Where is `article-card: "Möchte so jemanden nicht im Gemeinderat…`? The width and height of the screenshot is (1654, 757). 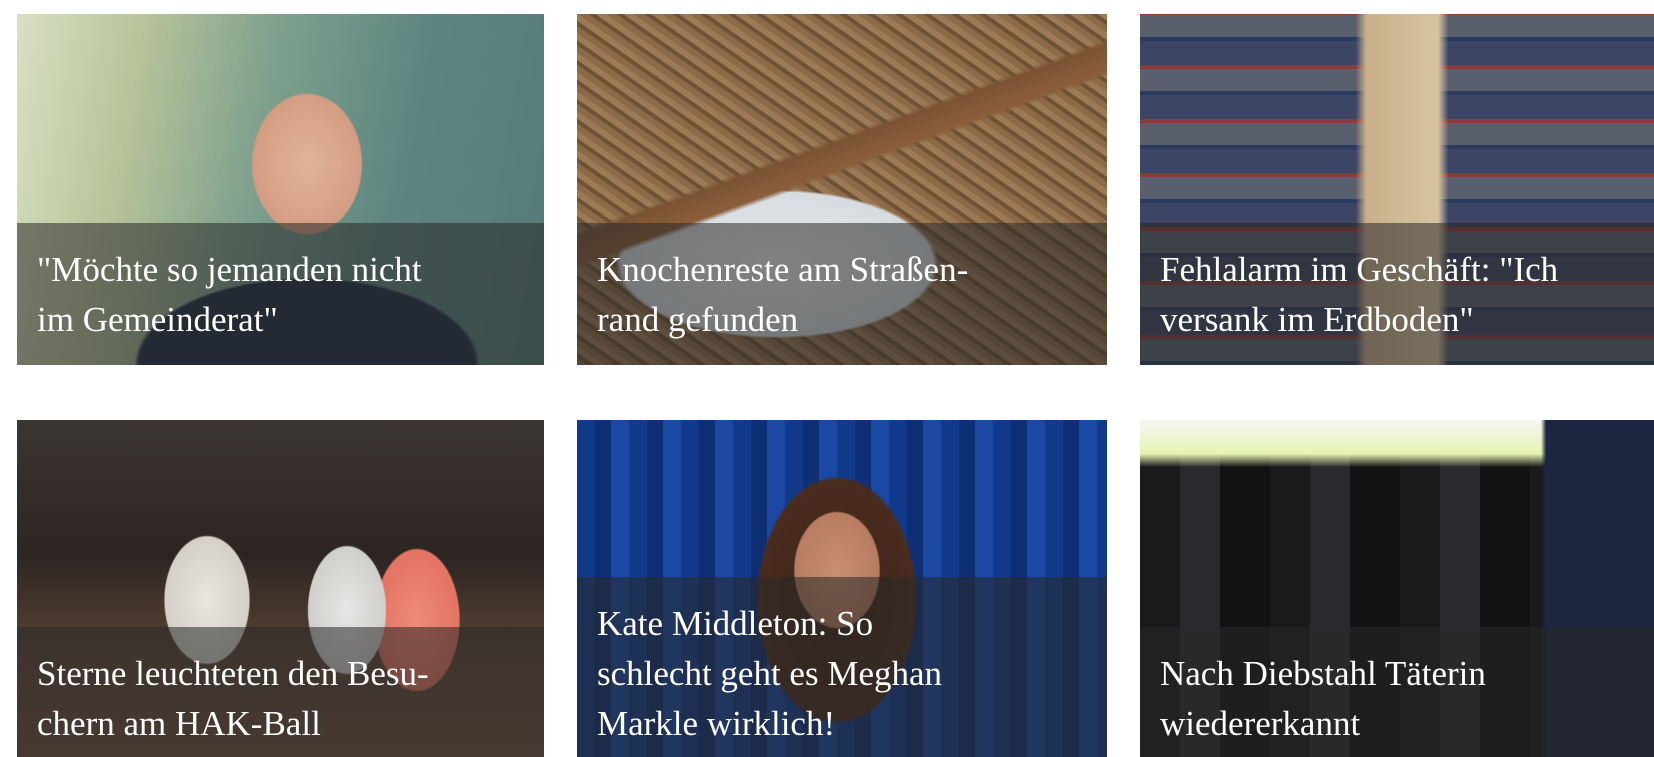
article-card: "Möchte so jemanden nicht im Gemeinderat… is located at coordinates (280, 189).